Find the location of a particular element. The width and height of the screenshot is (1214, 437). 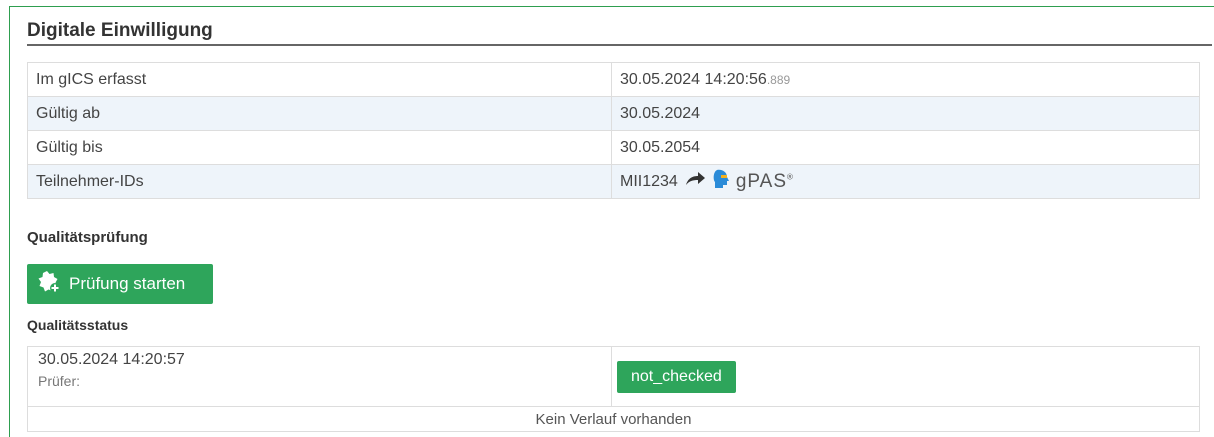

section-title: Digitale Einwilligung is located at coordinates (619, 32).